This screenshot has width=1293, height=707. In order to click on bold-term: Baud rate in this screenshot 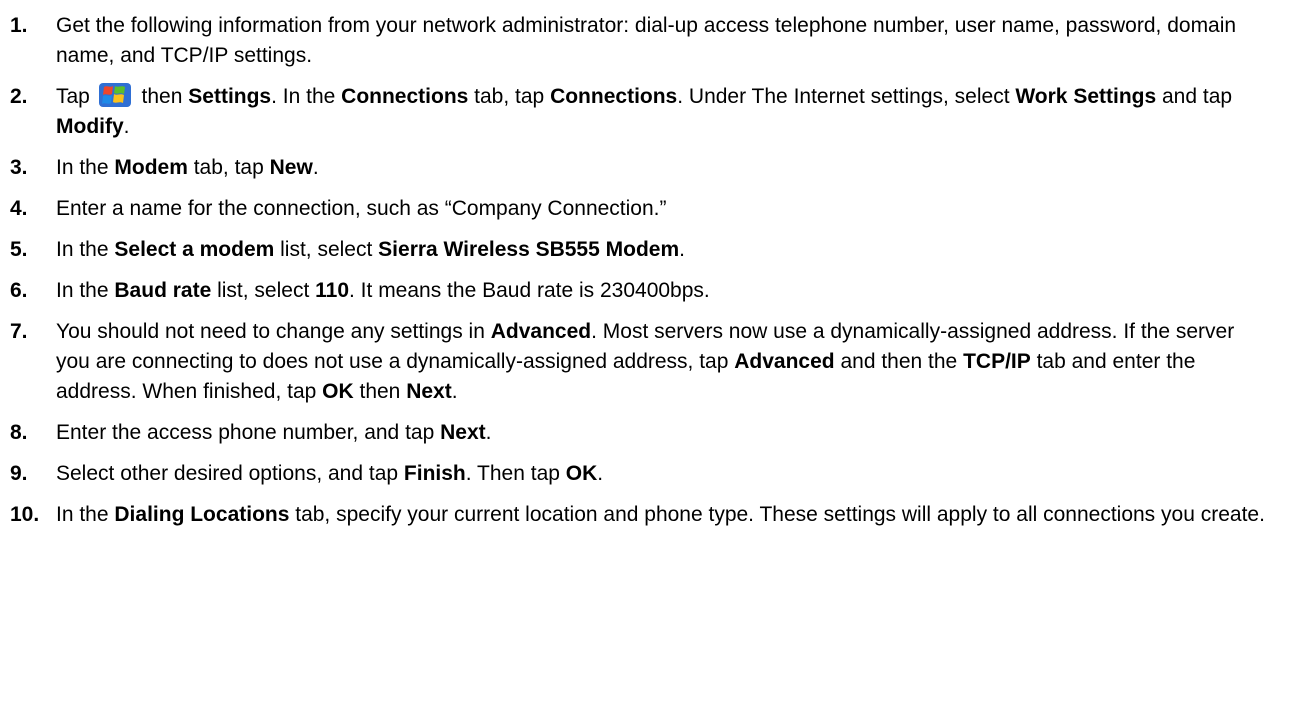, I will do `click(163, 290)`.